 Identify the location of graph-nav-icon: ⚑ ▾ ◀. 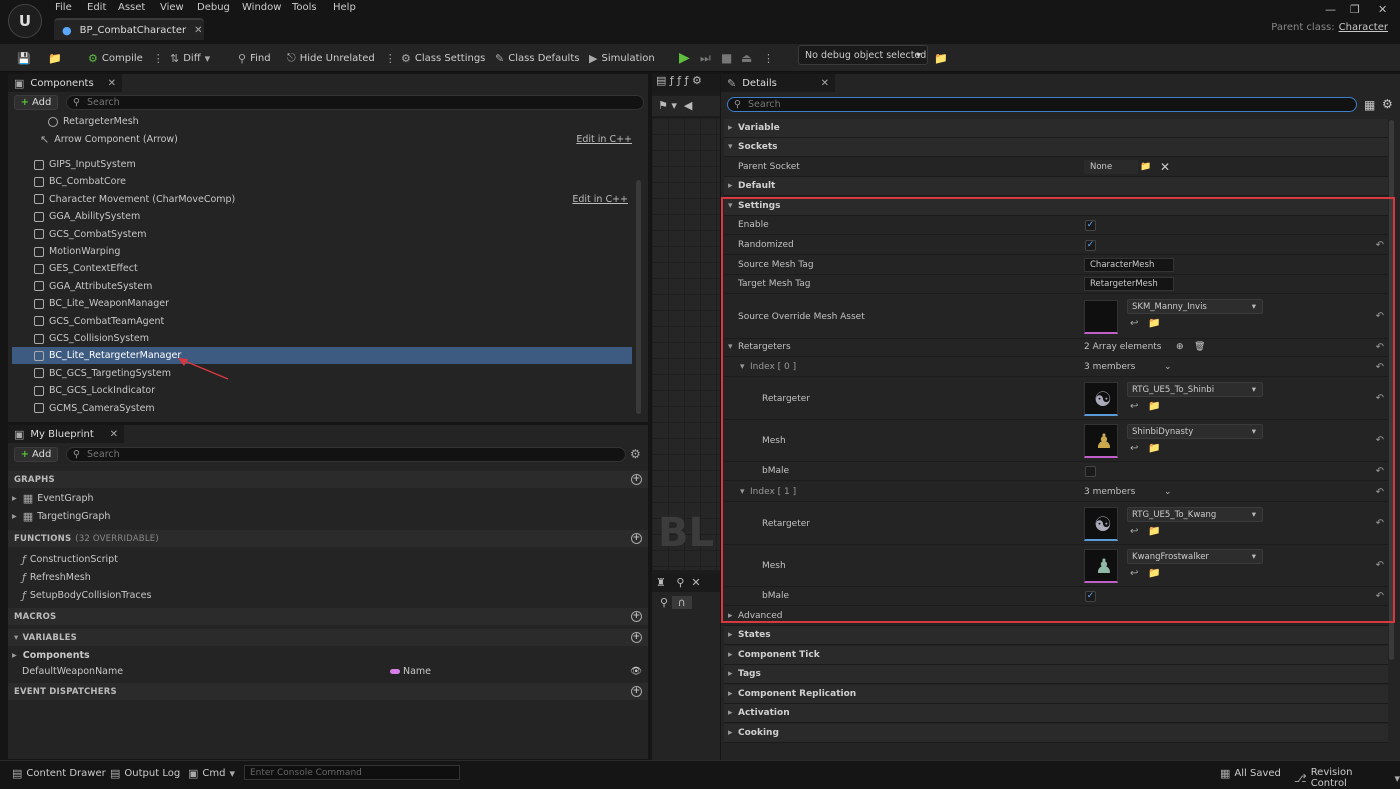
(686, 106).